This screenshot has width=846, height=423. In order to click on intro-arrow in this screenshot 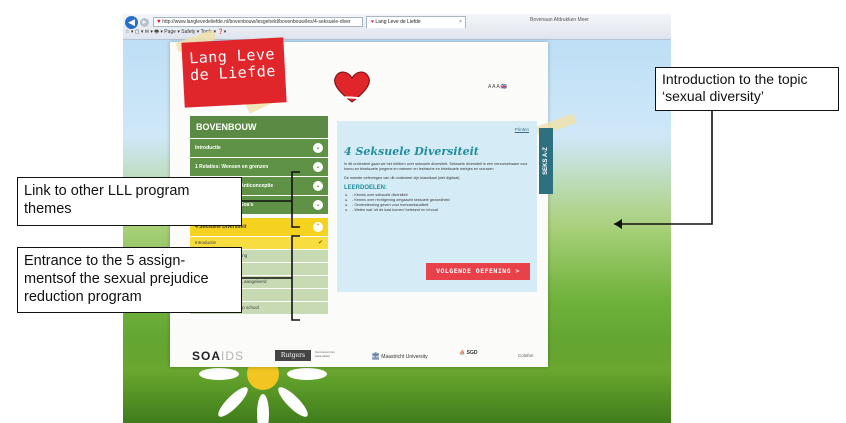, I will do `click(663, 168)`.